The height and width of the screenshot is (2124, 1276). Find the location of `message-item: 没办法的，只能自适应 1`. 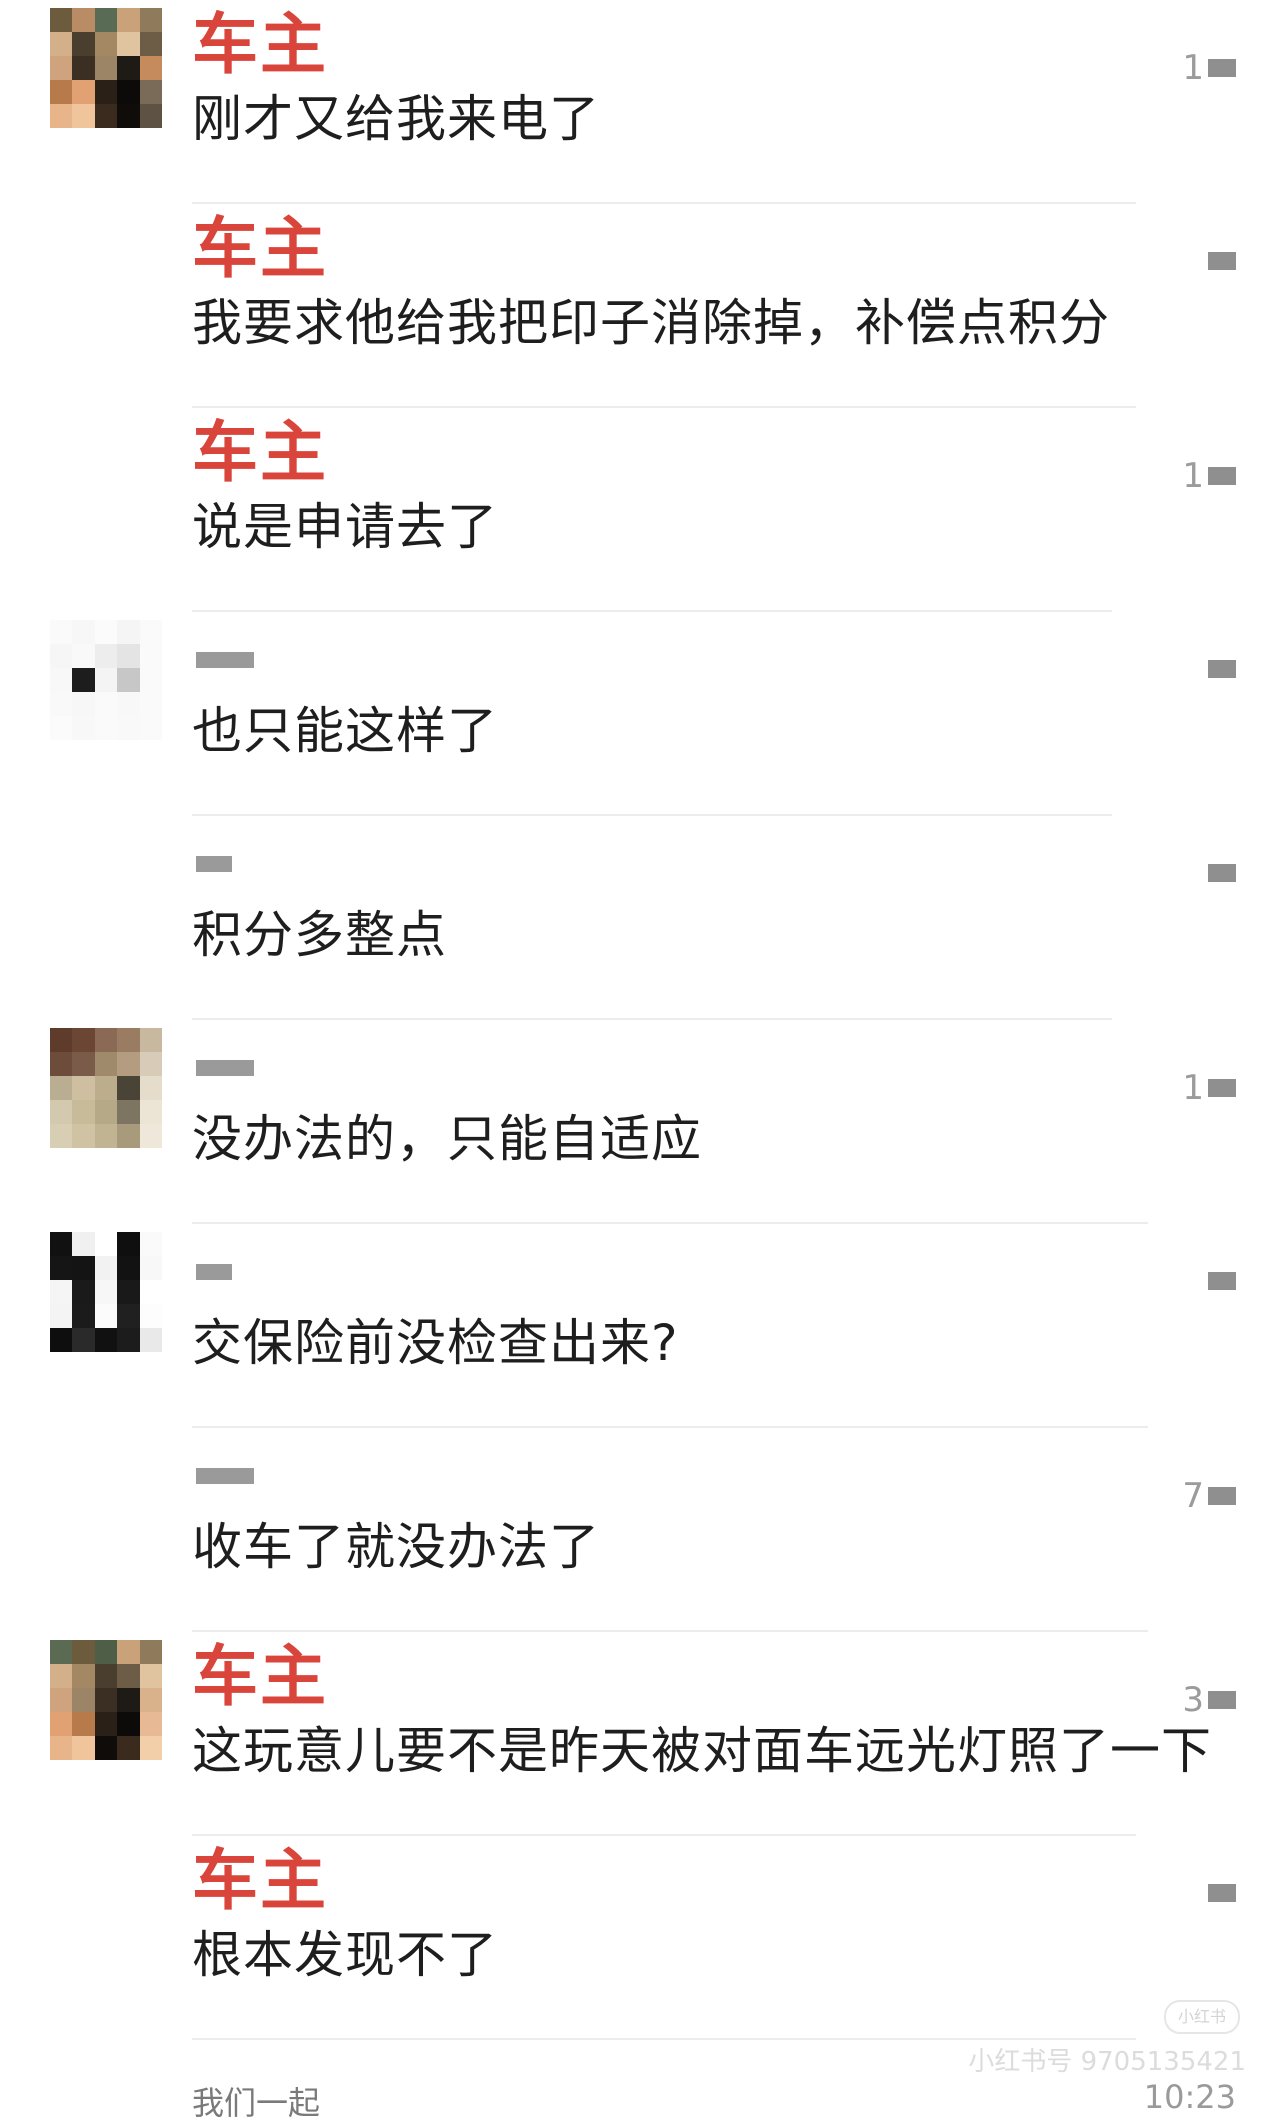

message-item: 没办法的，只能自适应 1 is located at coordinates (638, 1122).